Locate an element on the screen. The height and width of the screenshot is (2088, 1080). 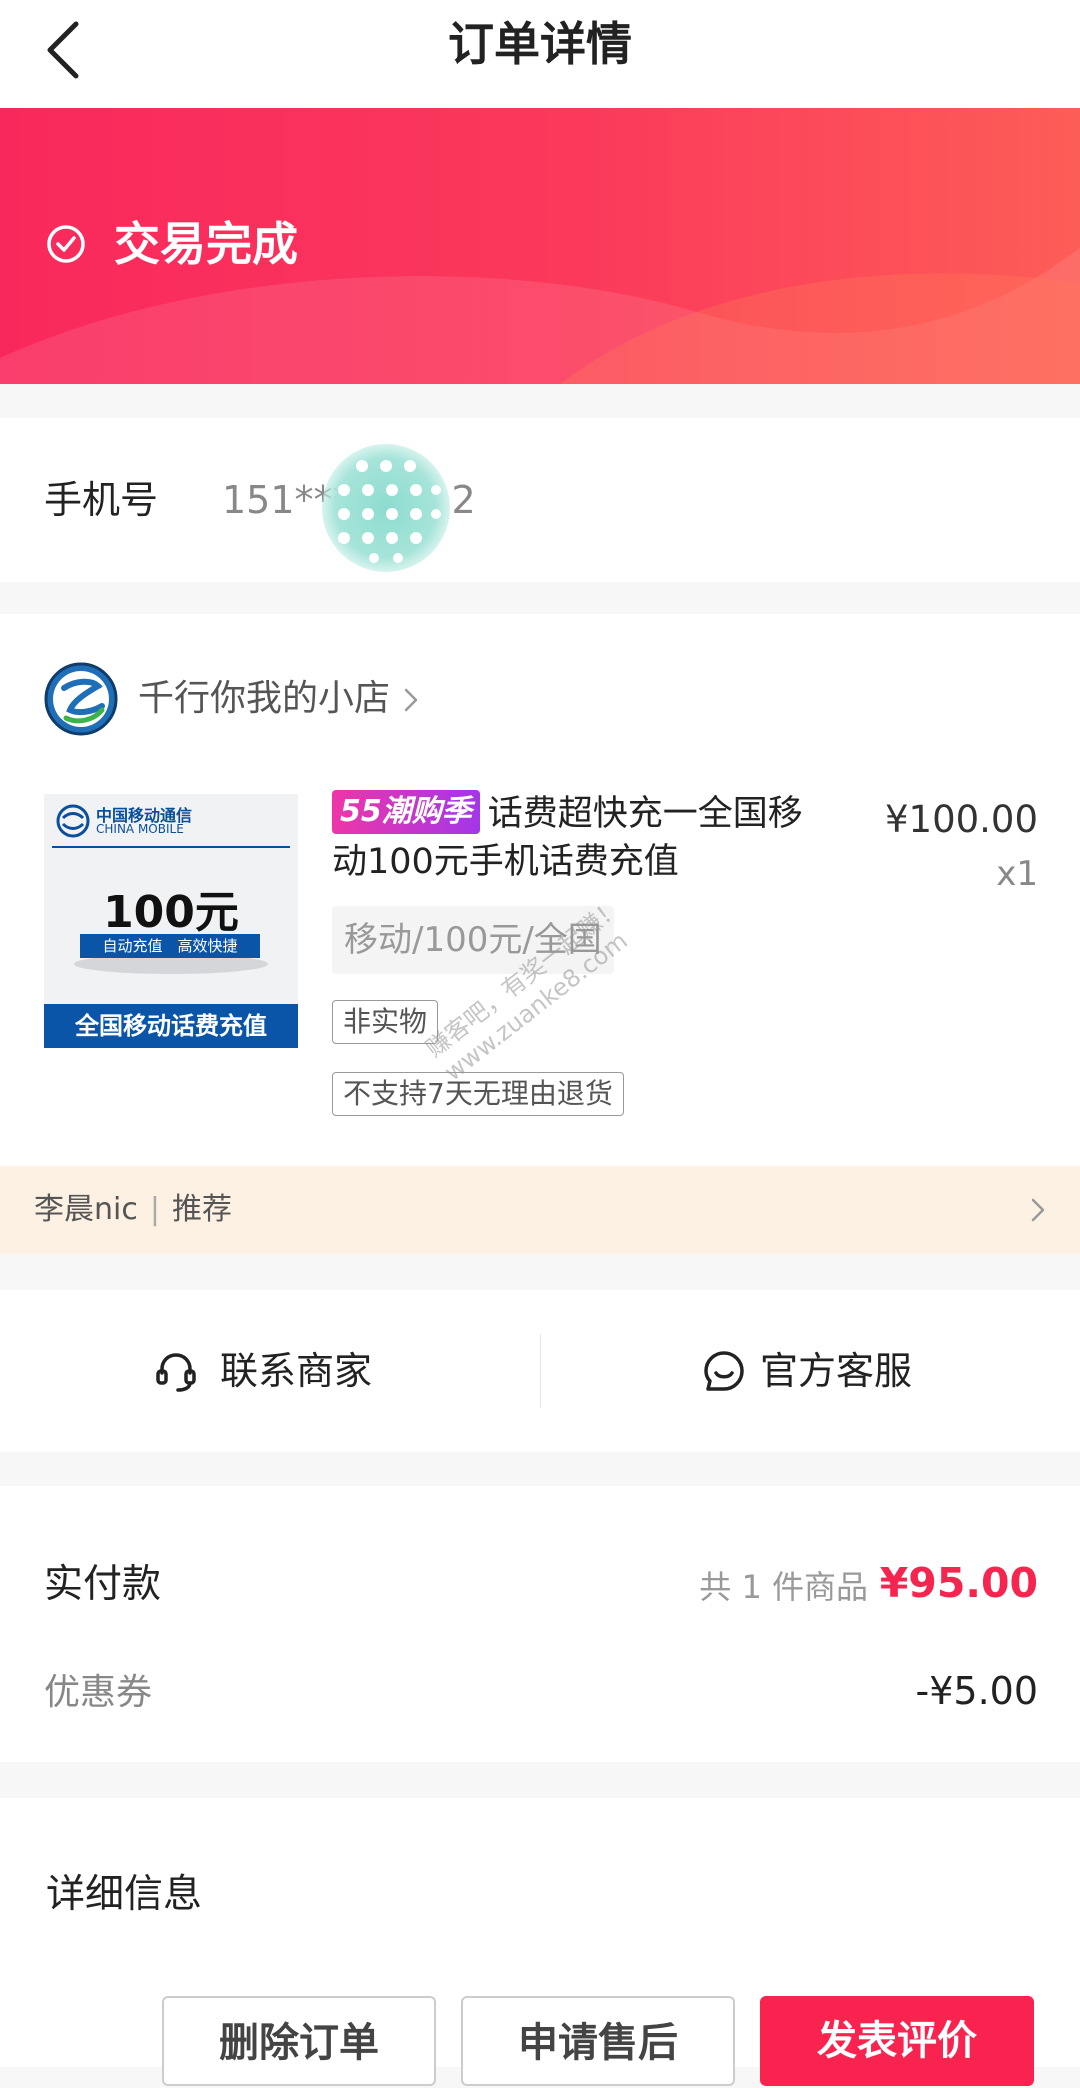
contact-card: 联系商家 官方客服 is located at coordinates (540, 1371).